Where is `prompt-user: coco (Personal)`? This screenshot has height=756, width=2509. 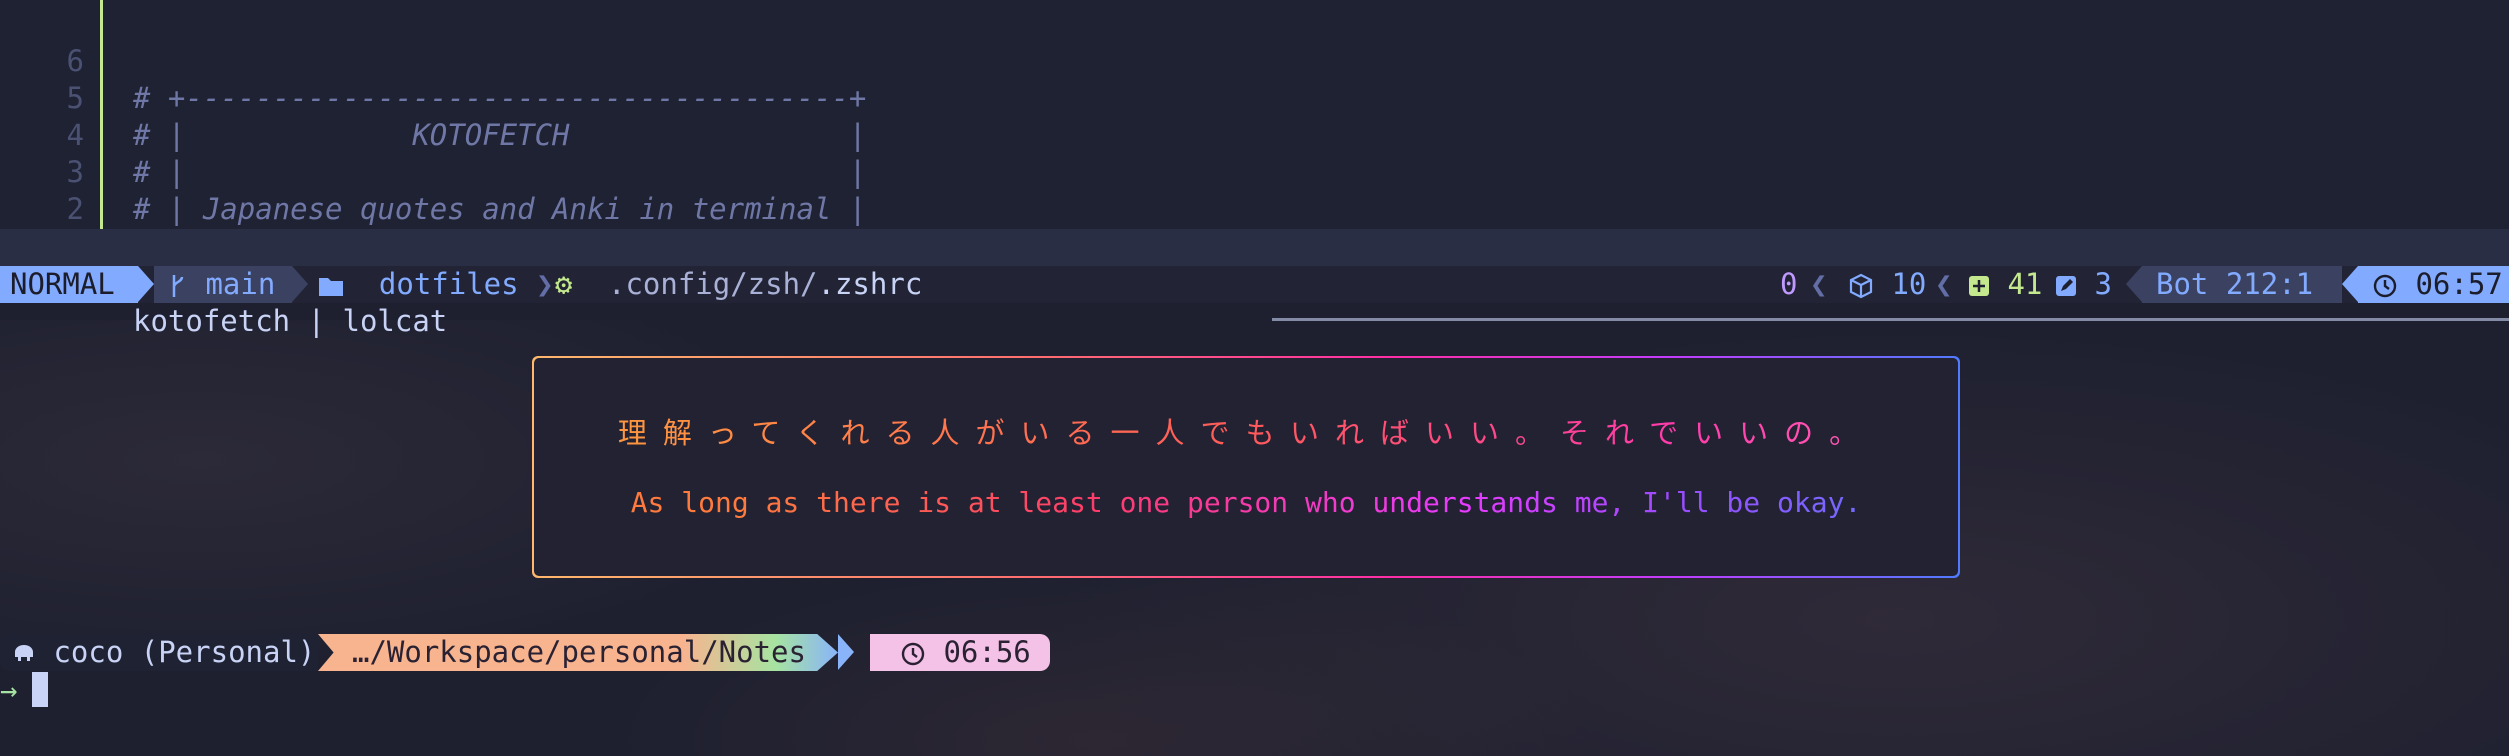
prompt-user: coco (Personal) is located at coordinates (159, 652).